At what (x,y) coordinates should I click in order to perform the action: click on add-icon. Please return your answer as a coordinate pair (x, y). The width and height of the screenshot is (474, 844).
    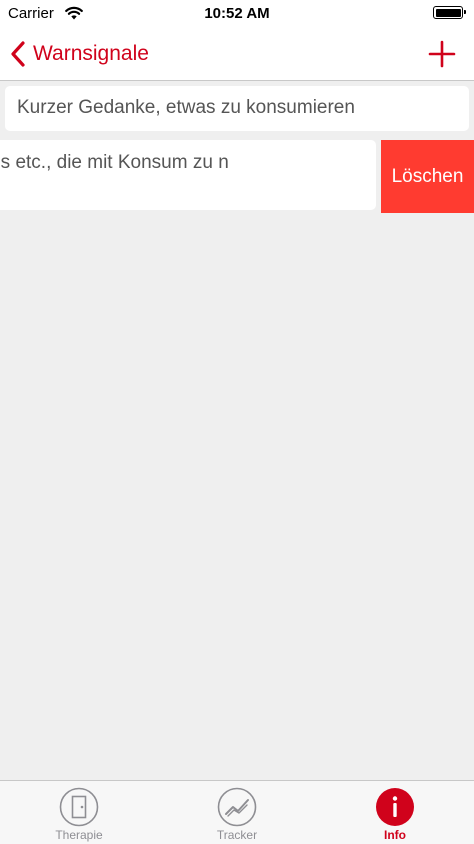
    Looking at the image, I should click on (442, 54).